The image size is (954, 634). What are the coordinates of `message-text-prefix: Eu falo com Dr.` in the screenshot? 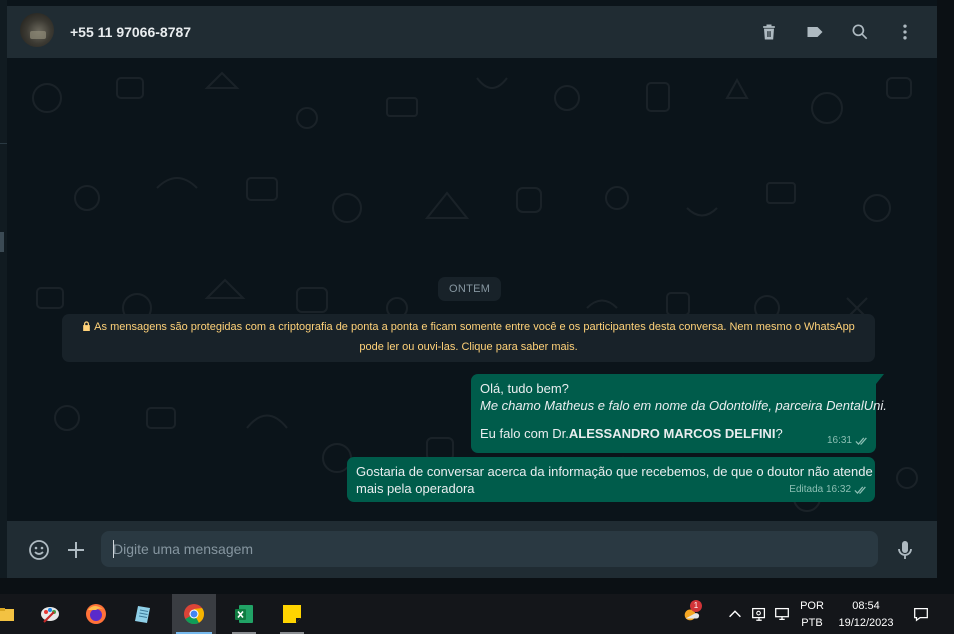 It's located at (524, 433).